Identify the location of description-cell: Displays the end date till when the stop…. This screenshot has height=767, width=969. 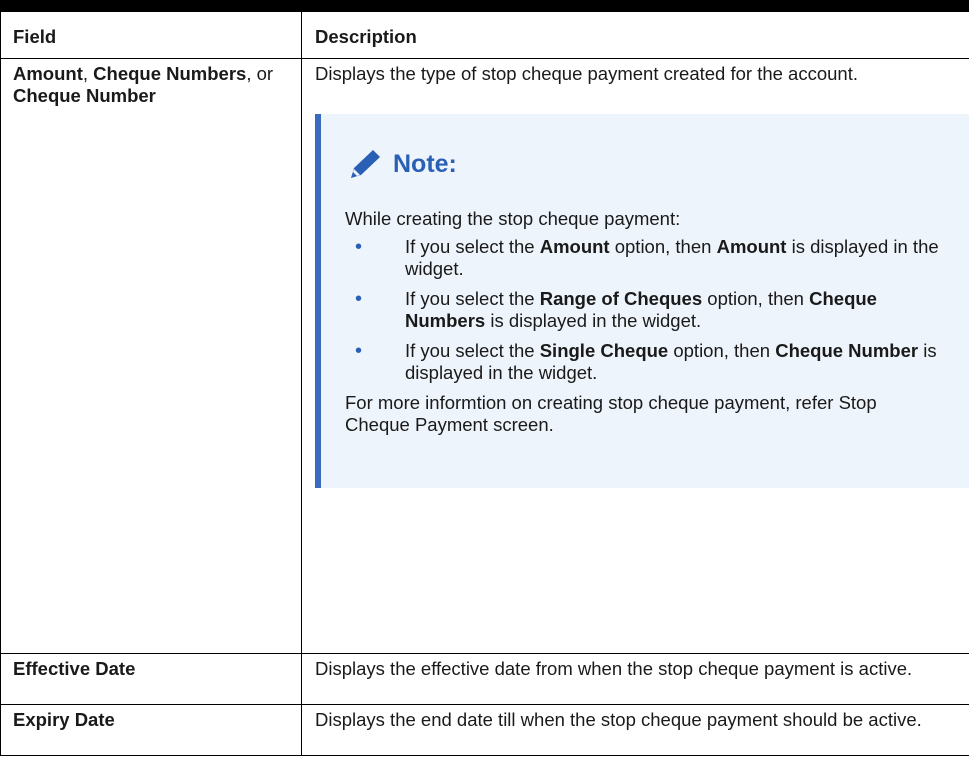
(635, 730).